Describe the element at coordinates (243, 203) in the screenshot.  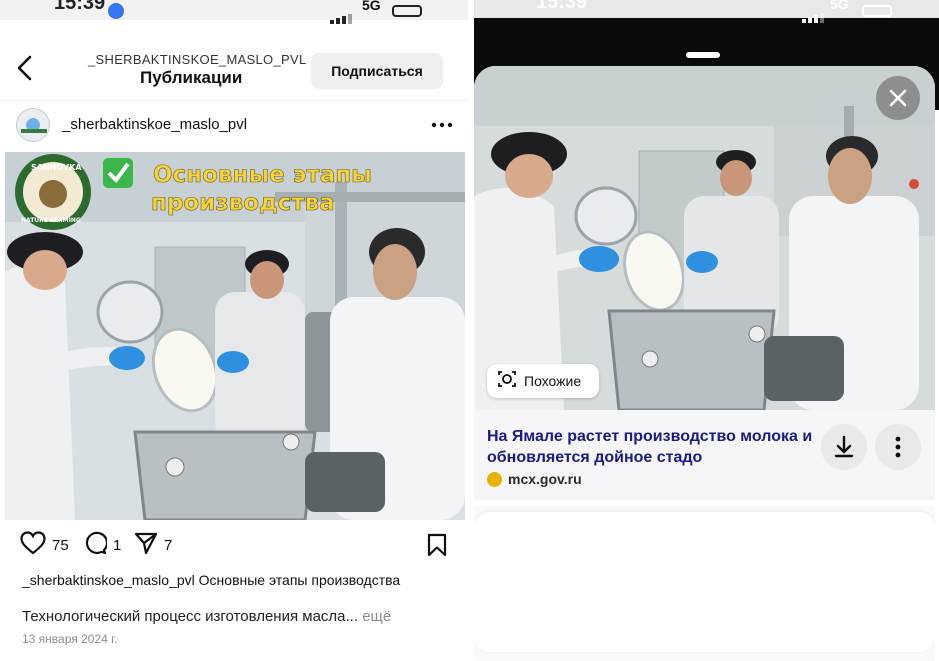
I see `overlay-title-line2: производства` at that location.